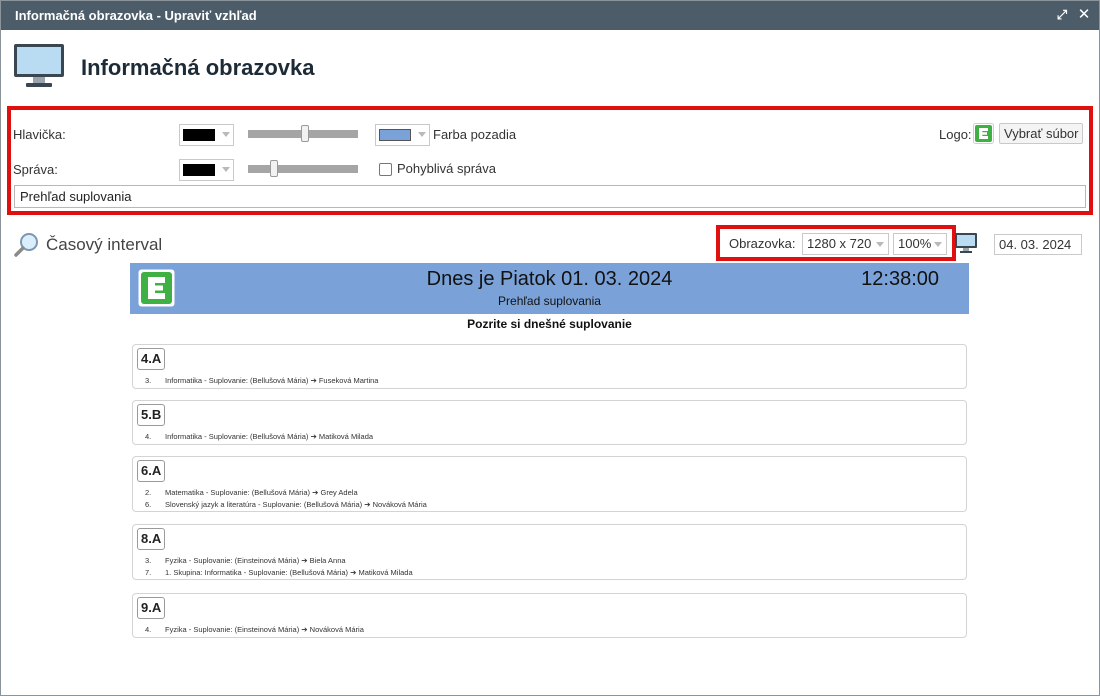 The image size is (1100, 696). What do you see at coordinates (136, 15) in the screenshot?
I see `window-title: Informačná obrazovka - Upraviť vzhľad` at bounding box center [136, 15].